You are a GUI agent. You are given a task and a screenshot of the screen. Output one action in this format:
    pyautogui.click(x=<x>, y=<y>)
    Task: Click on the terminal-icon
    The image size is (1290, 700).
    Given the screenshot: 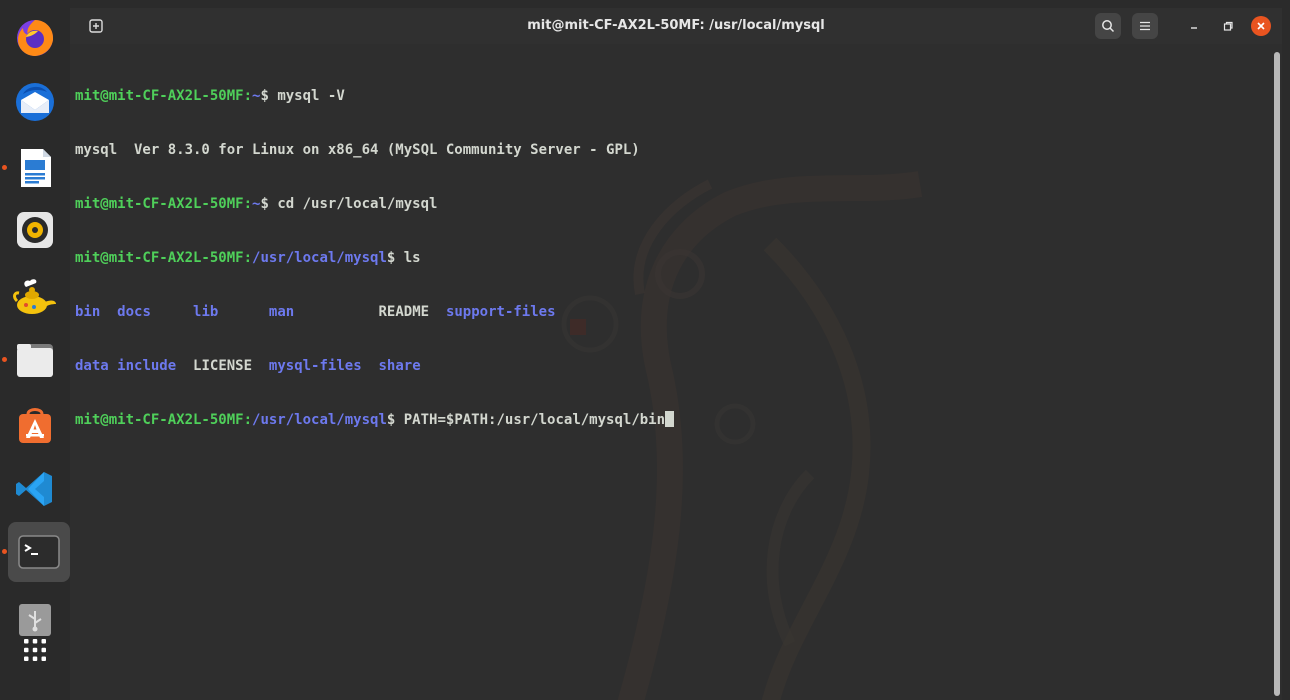 What is the action you would take?
    pyautogui.click(x=39, y=552)
    